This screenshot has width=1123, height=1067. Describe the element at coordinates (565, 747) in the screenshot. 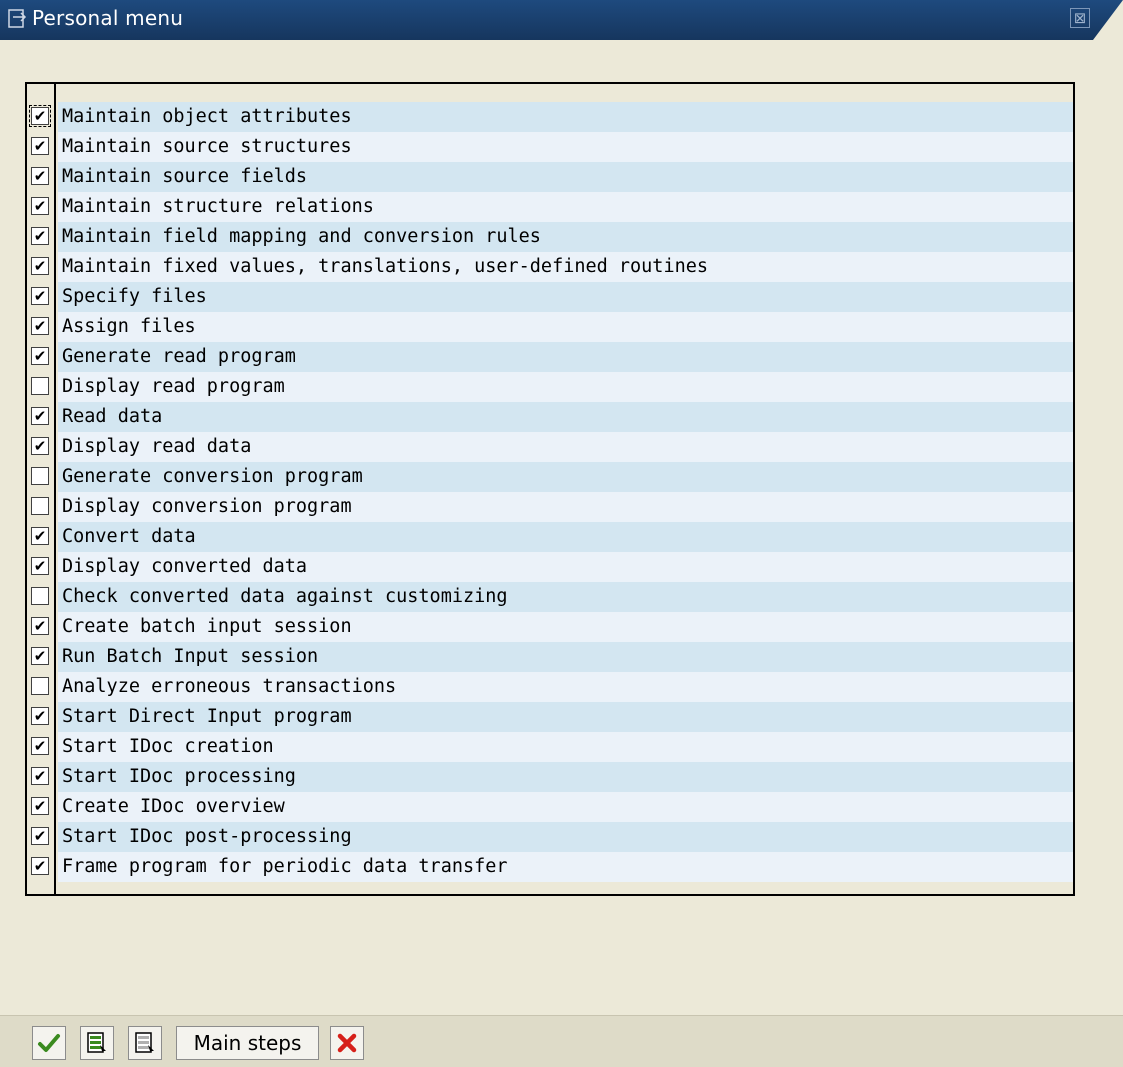

I see `step-label: Start IDoc creation` at that location.